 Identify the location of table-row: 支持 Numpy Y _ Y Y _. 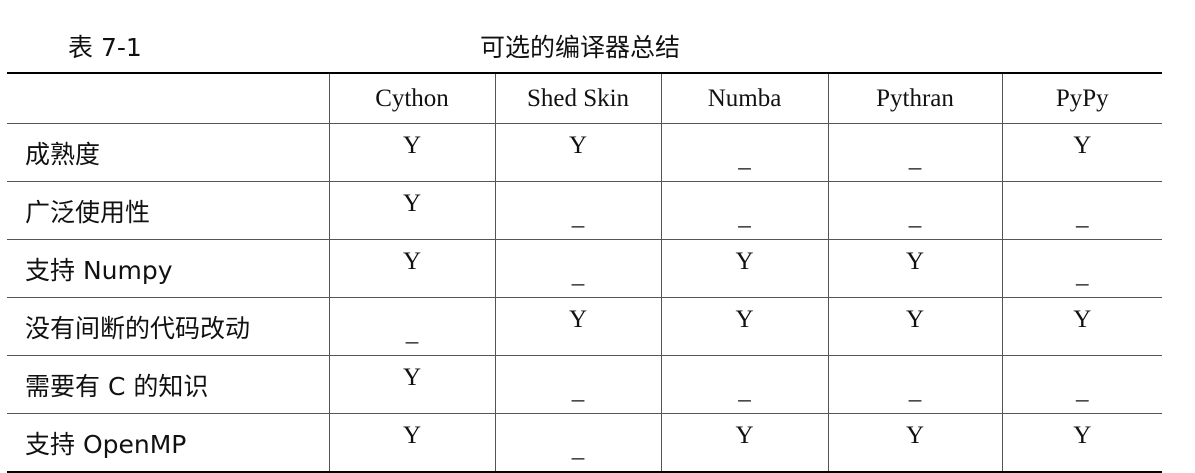
(584, 268).